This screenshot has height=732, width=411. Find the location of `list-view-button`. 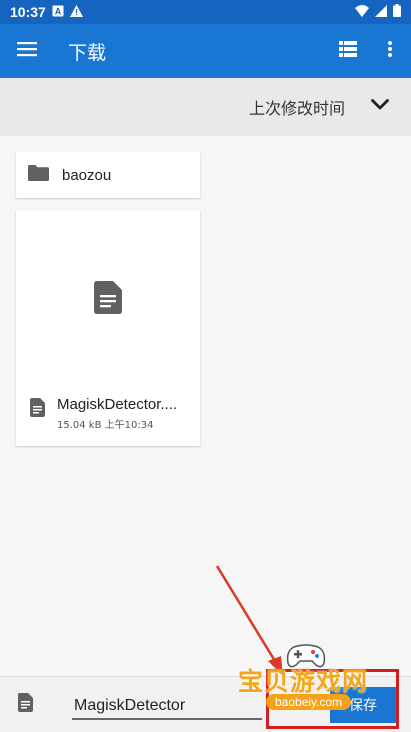

list-view-button is located at coordinates (348, 51).